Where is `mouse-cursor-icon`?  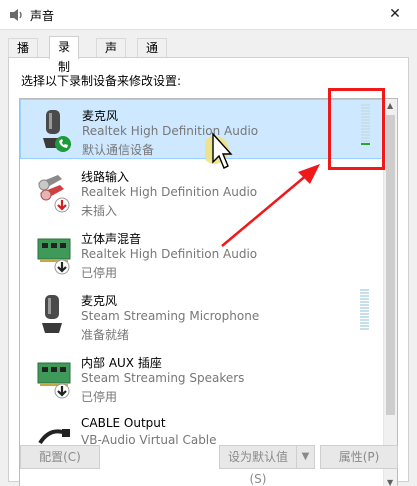
mouse-cursor-icon is located at coordinates (219, 150).